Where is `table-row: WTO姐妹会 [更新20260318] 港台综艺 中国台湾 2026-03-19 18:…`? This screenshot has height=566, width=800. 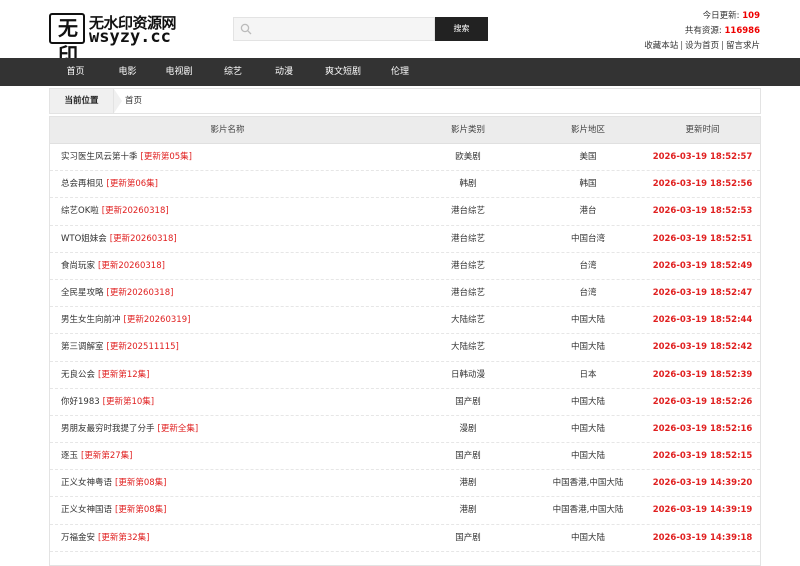
table-row: WTO姐妹会 [更新20260318] 港台综艺 中国台湾 2026-03-19 18:… is located at coordinates (405, 239).